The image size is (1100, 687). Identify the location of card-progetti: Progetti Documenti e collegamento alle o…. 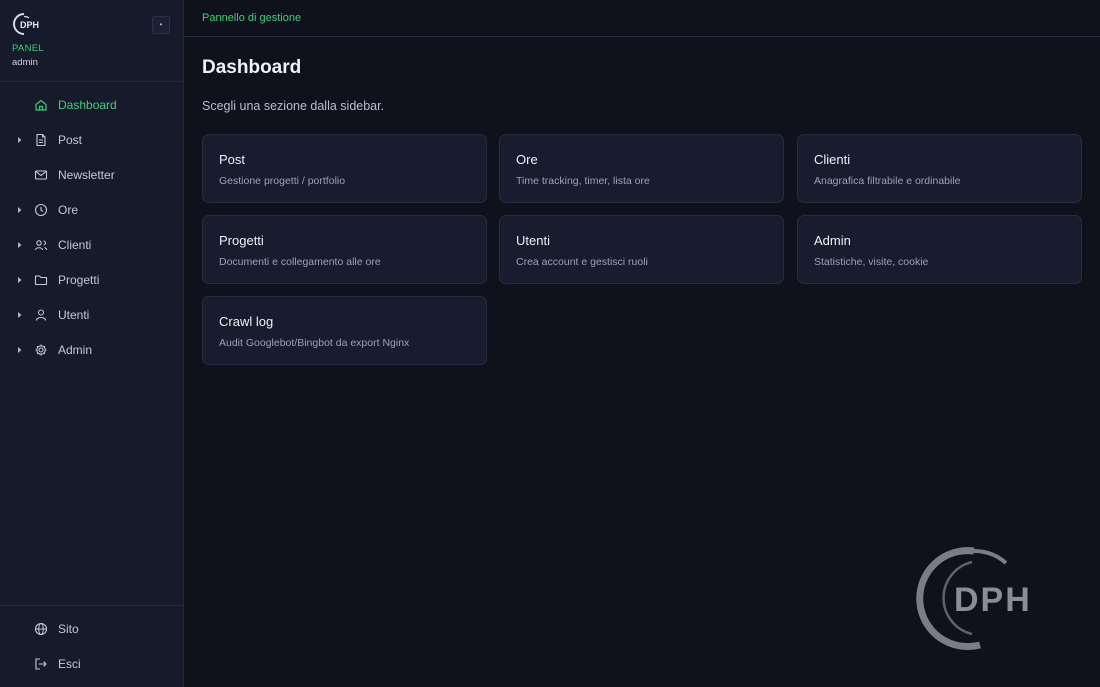
(344, 249).